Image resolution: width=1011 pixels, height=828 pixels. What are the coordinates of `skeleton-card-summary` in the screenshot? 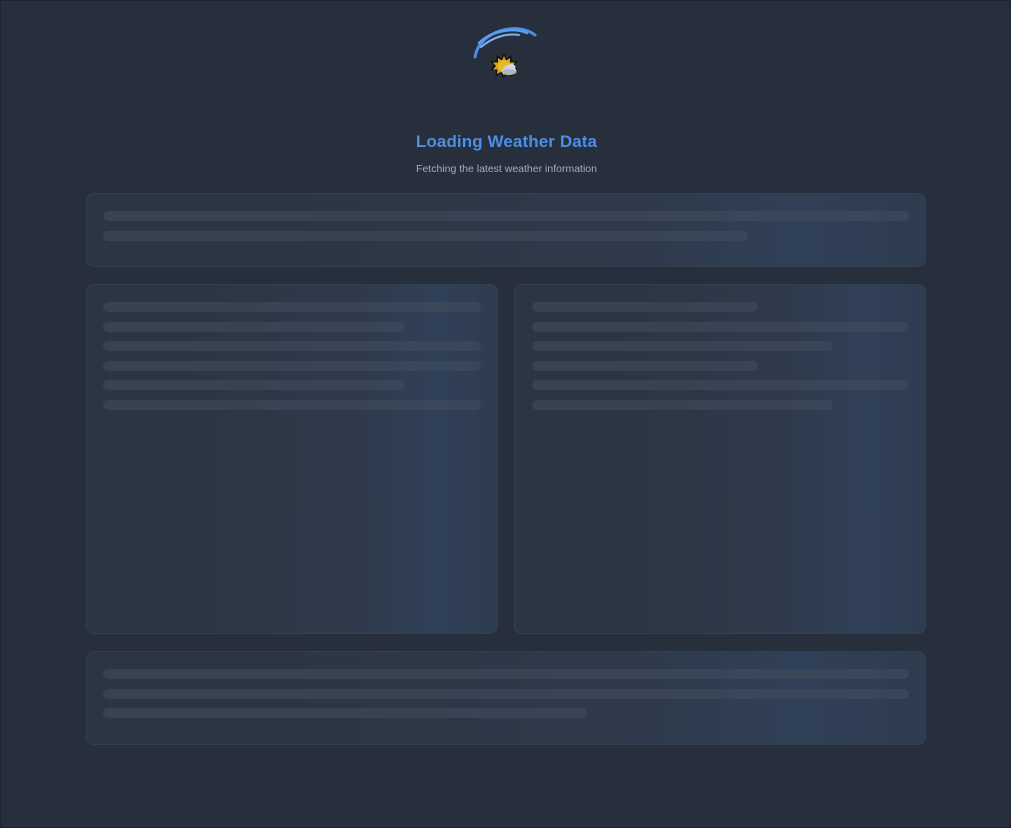 It's located at (506, 230).